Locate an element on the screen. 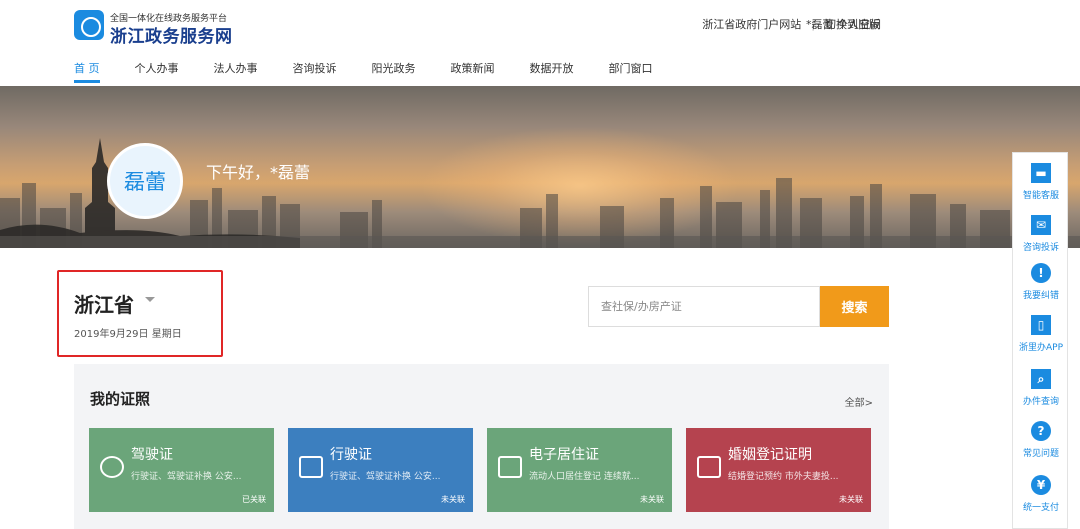  phone-icon: ▯ is located at coordinates (1041, 325).